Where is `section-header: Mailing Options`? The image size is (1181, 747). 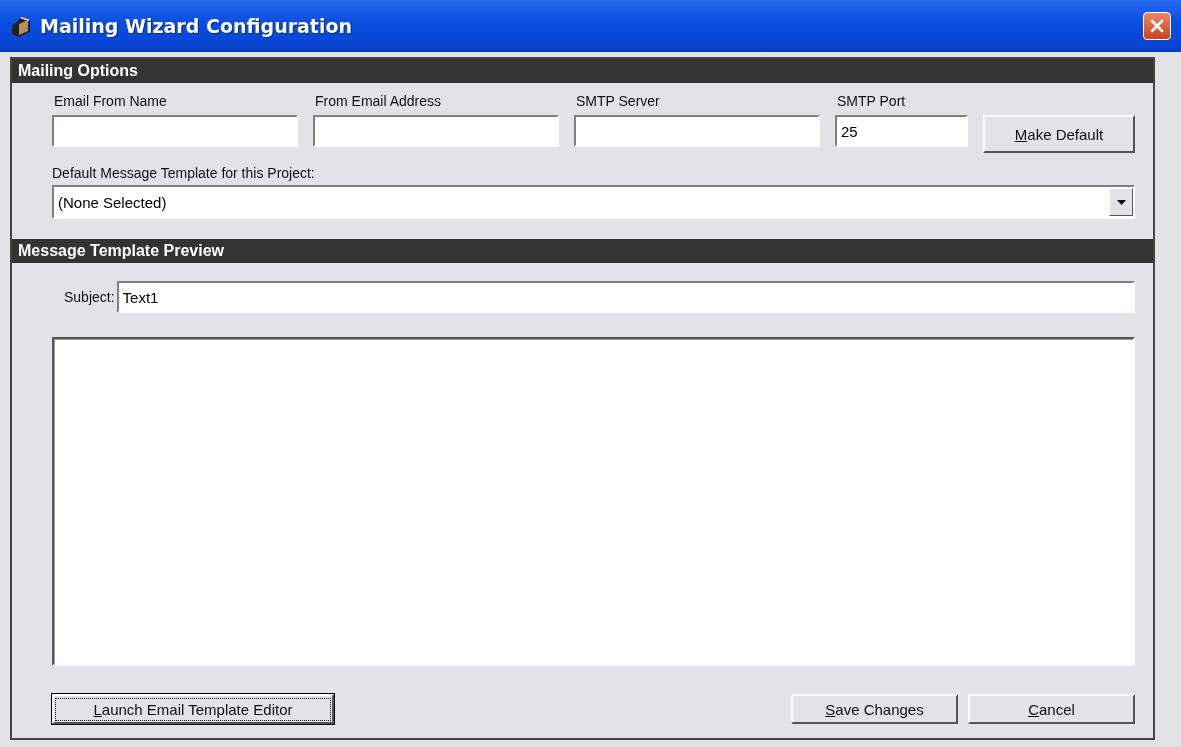 section-header: Mailing Options is located at coordinates (582, 71).